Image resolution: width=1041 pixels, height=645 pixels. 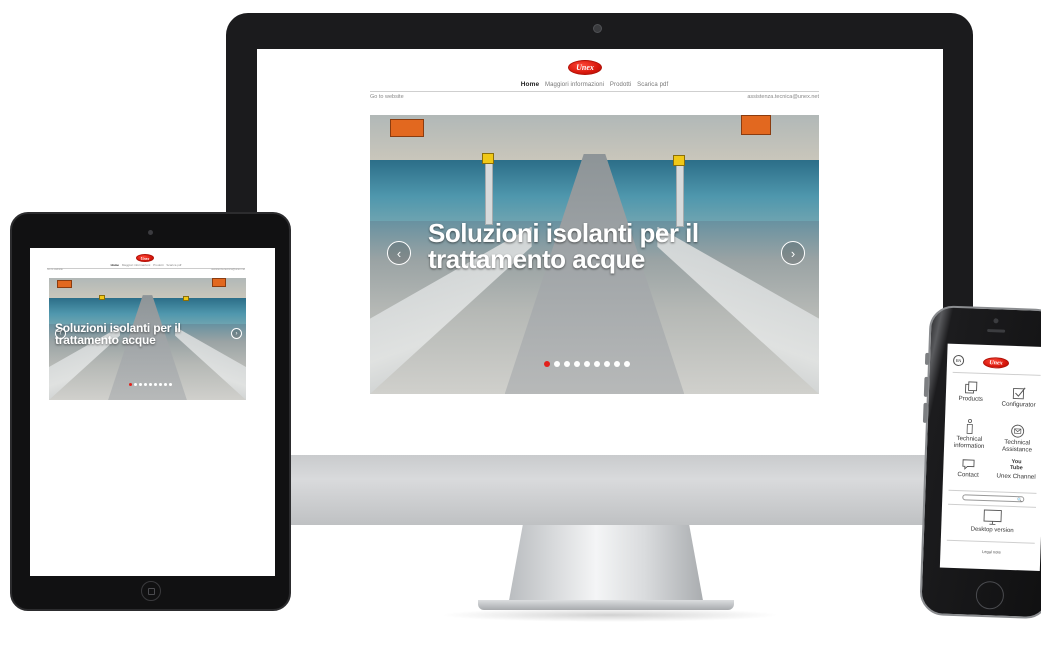 I want to click on phone-speaker, so click(x=996, y=331).